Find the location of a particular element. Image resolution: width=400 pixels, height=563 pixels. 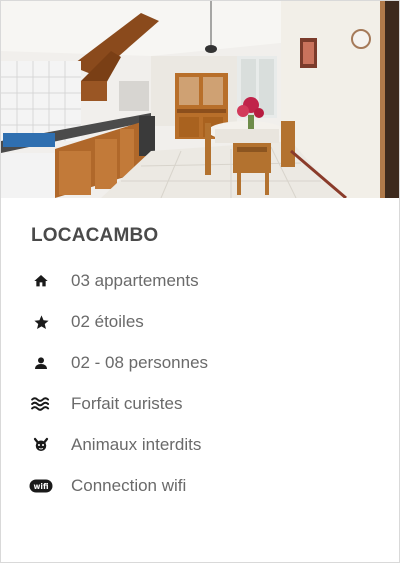

feature-label: Connection wifi is located at coordinates (129, 485).